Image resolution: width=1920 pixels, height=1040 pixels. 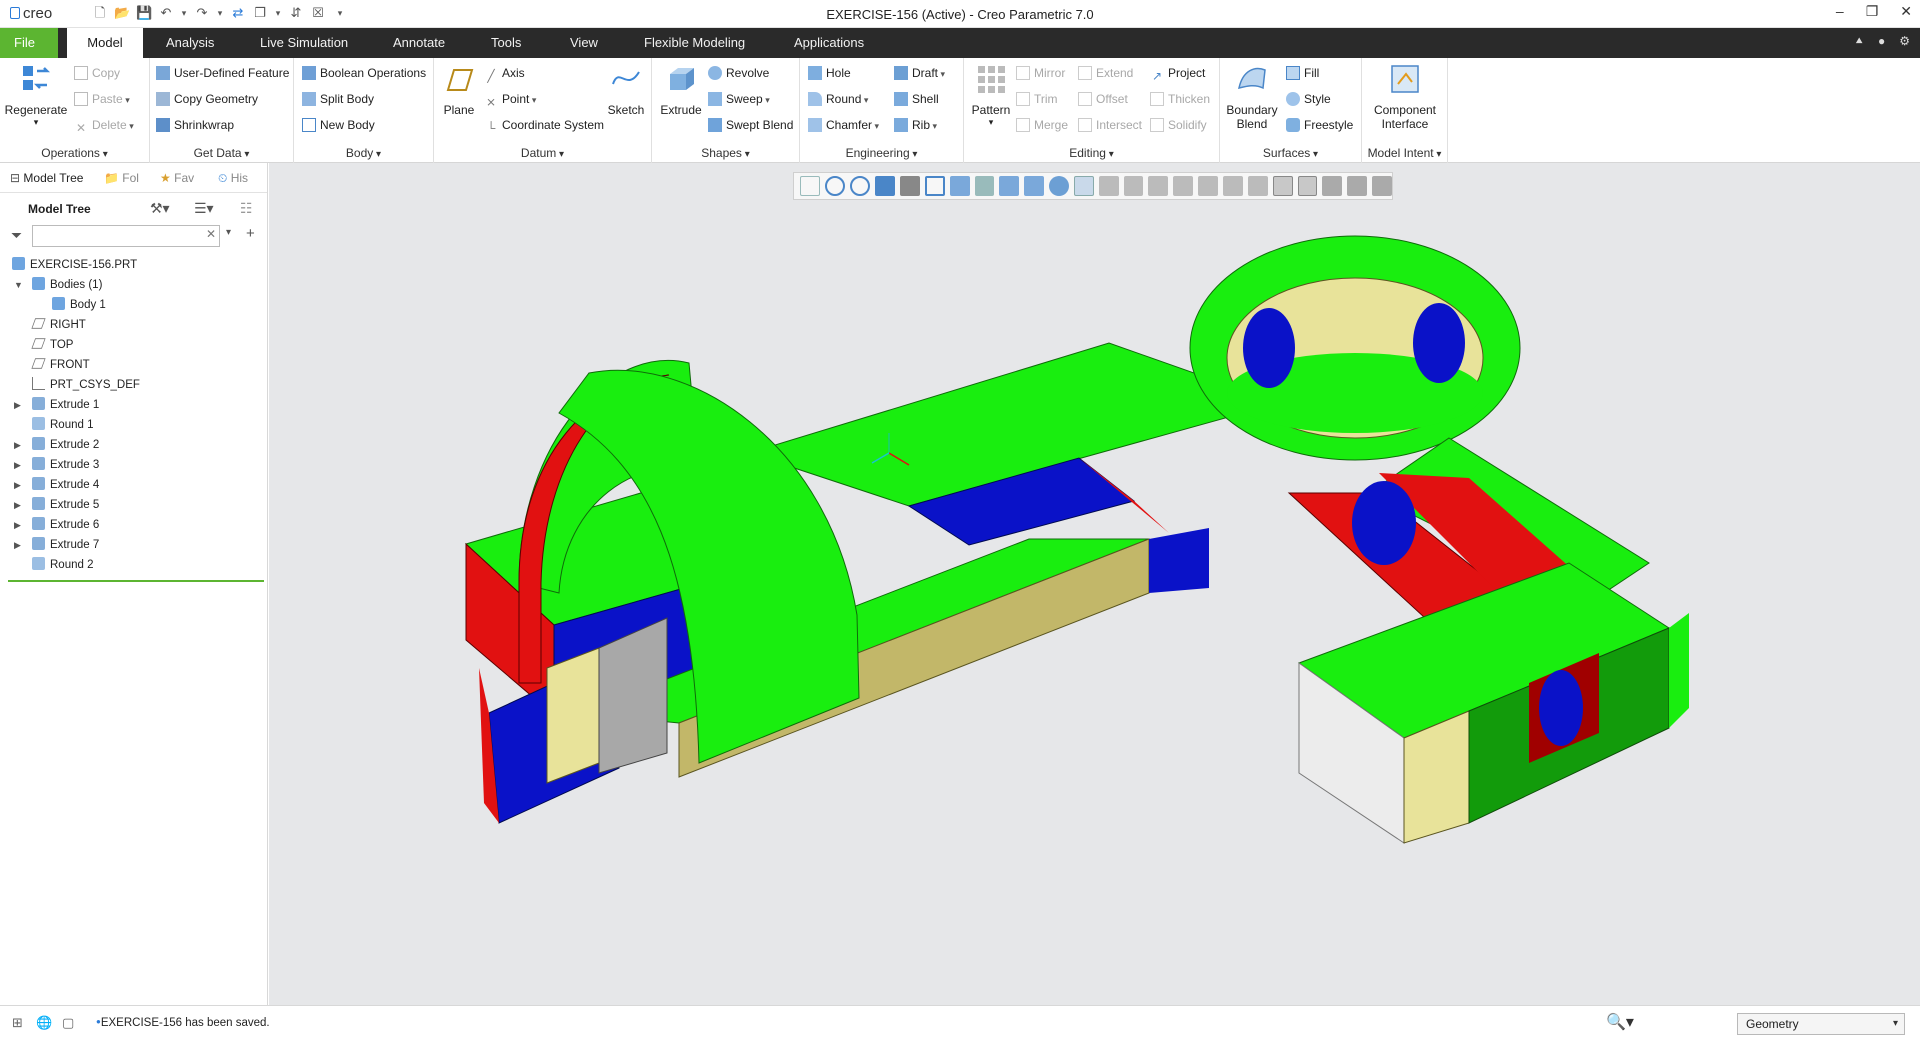 I want to click on tab-favorites: ★ Fav, so click(x=177, y=178).